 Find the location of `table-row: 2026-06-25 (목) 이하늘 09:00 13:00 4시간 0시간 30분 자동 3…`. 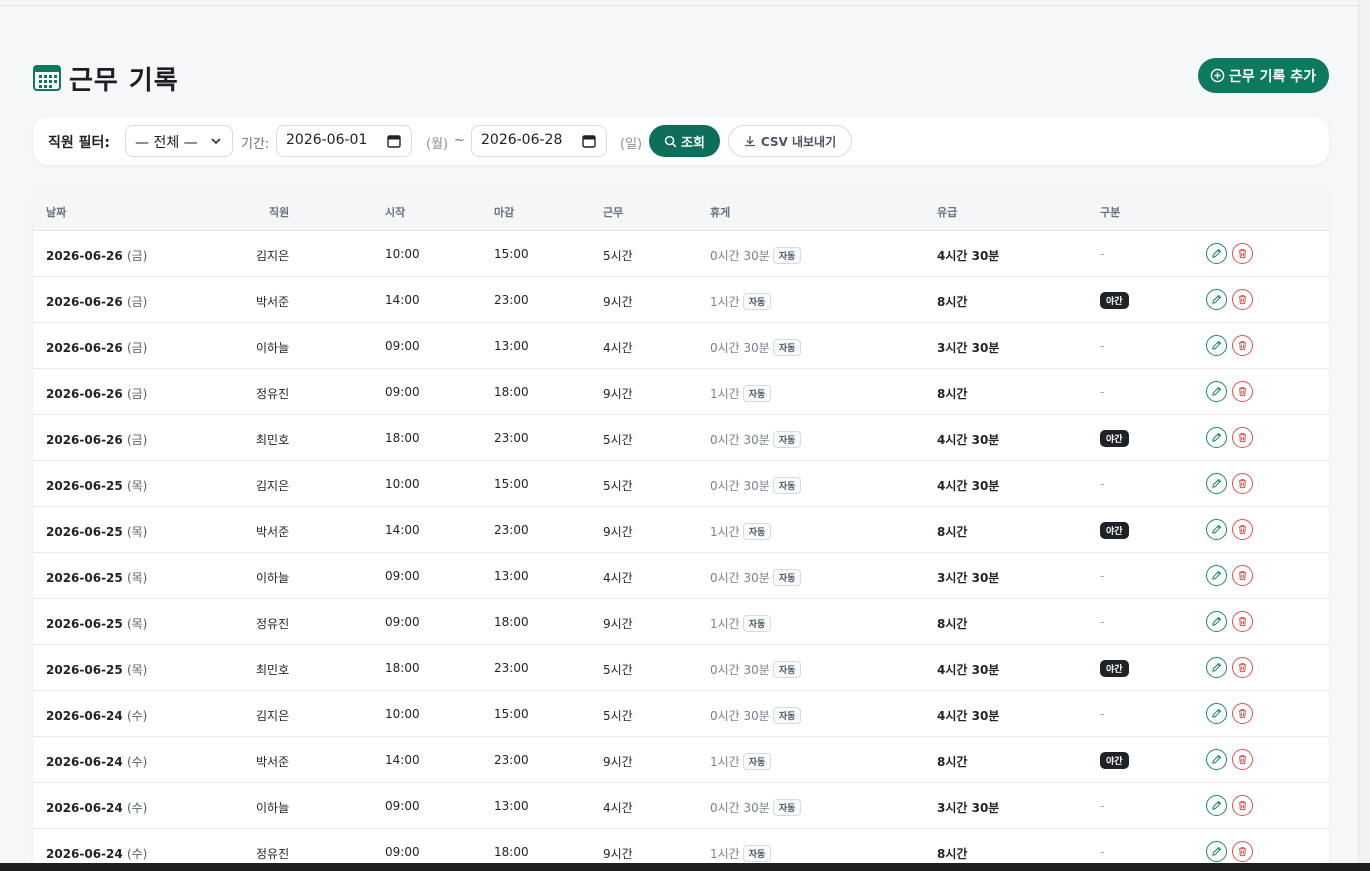

table-row: 2026-06-25 (목) 이하늘 09:00 13:00 4시간 0시간 30분 자동 3… is located at coordinates (681, 576).